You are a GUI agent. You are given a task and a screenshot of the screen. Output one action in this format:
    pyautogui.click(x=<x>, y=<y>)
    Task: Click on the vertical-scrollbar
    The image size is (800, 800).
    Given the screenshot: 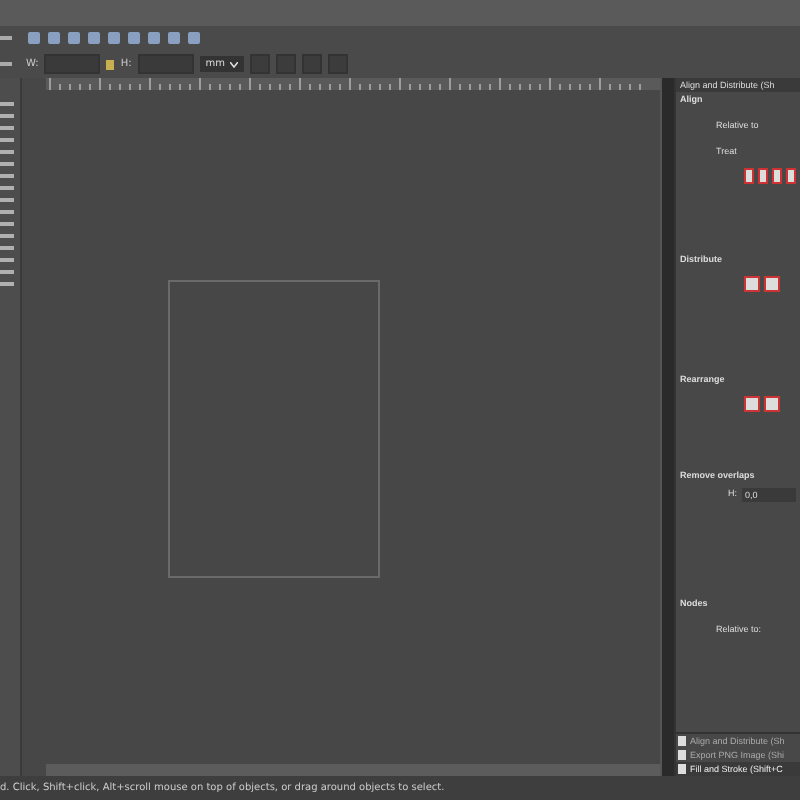 What is the action you would take?
    pyautogui.click(x=667, y=427)
    